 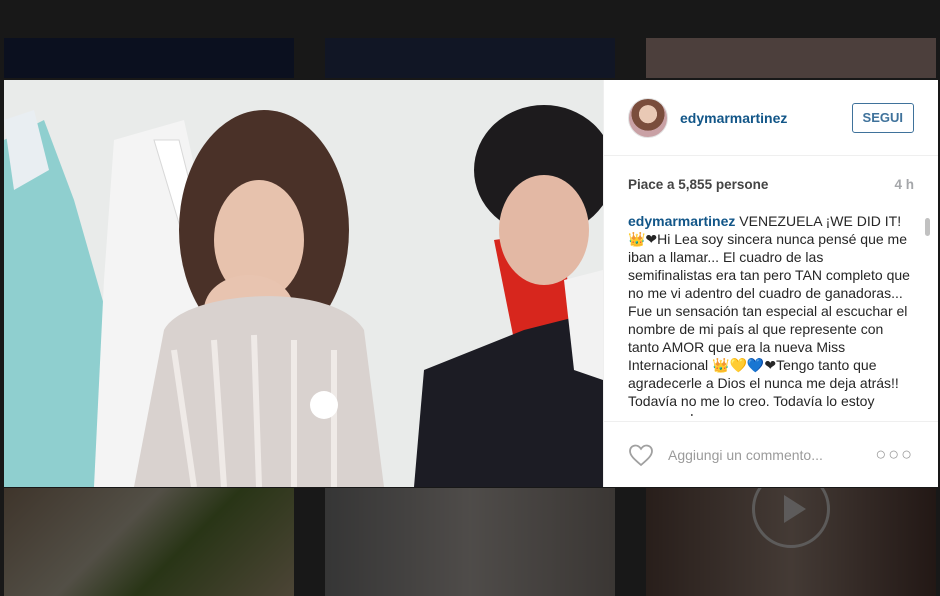 What do you see at coordinates (894, 454) in the screenshot?
I see `more-options-icon: ○○○` at bounding box center [894, 454].